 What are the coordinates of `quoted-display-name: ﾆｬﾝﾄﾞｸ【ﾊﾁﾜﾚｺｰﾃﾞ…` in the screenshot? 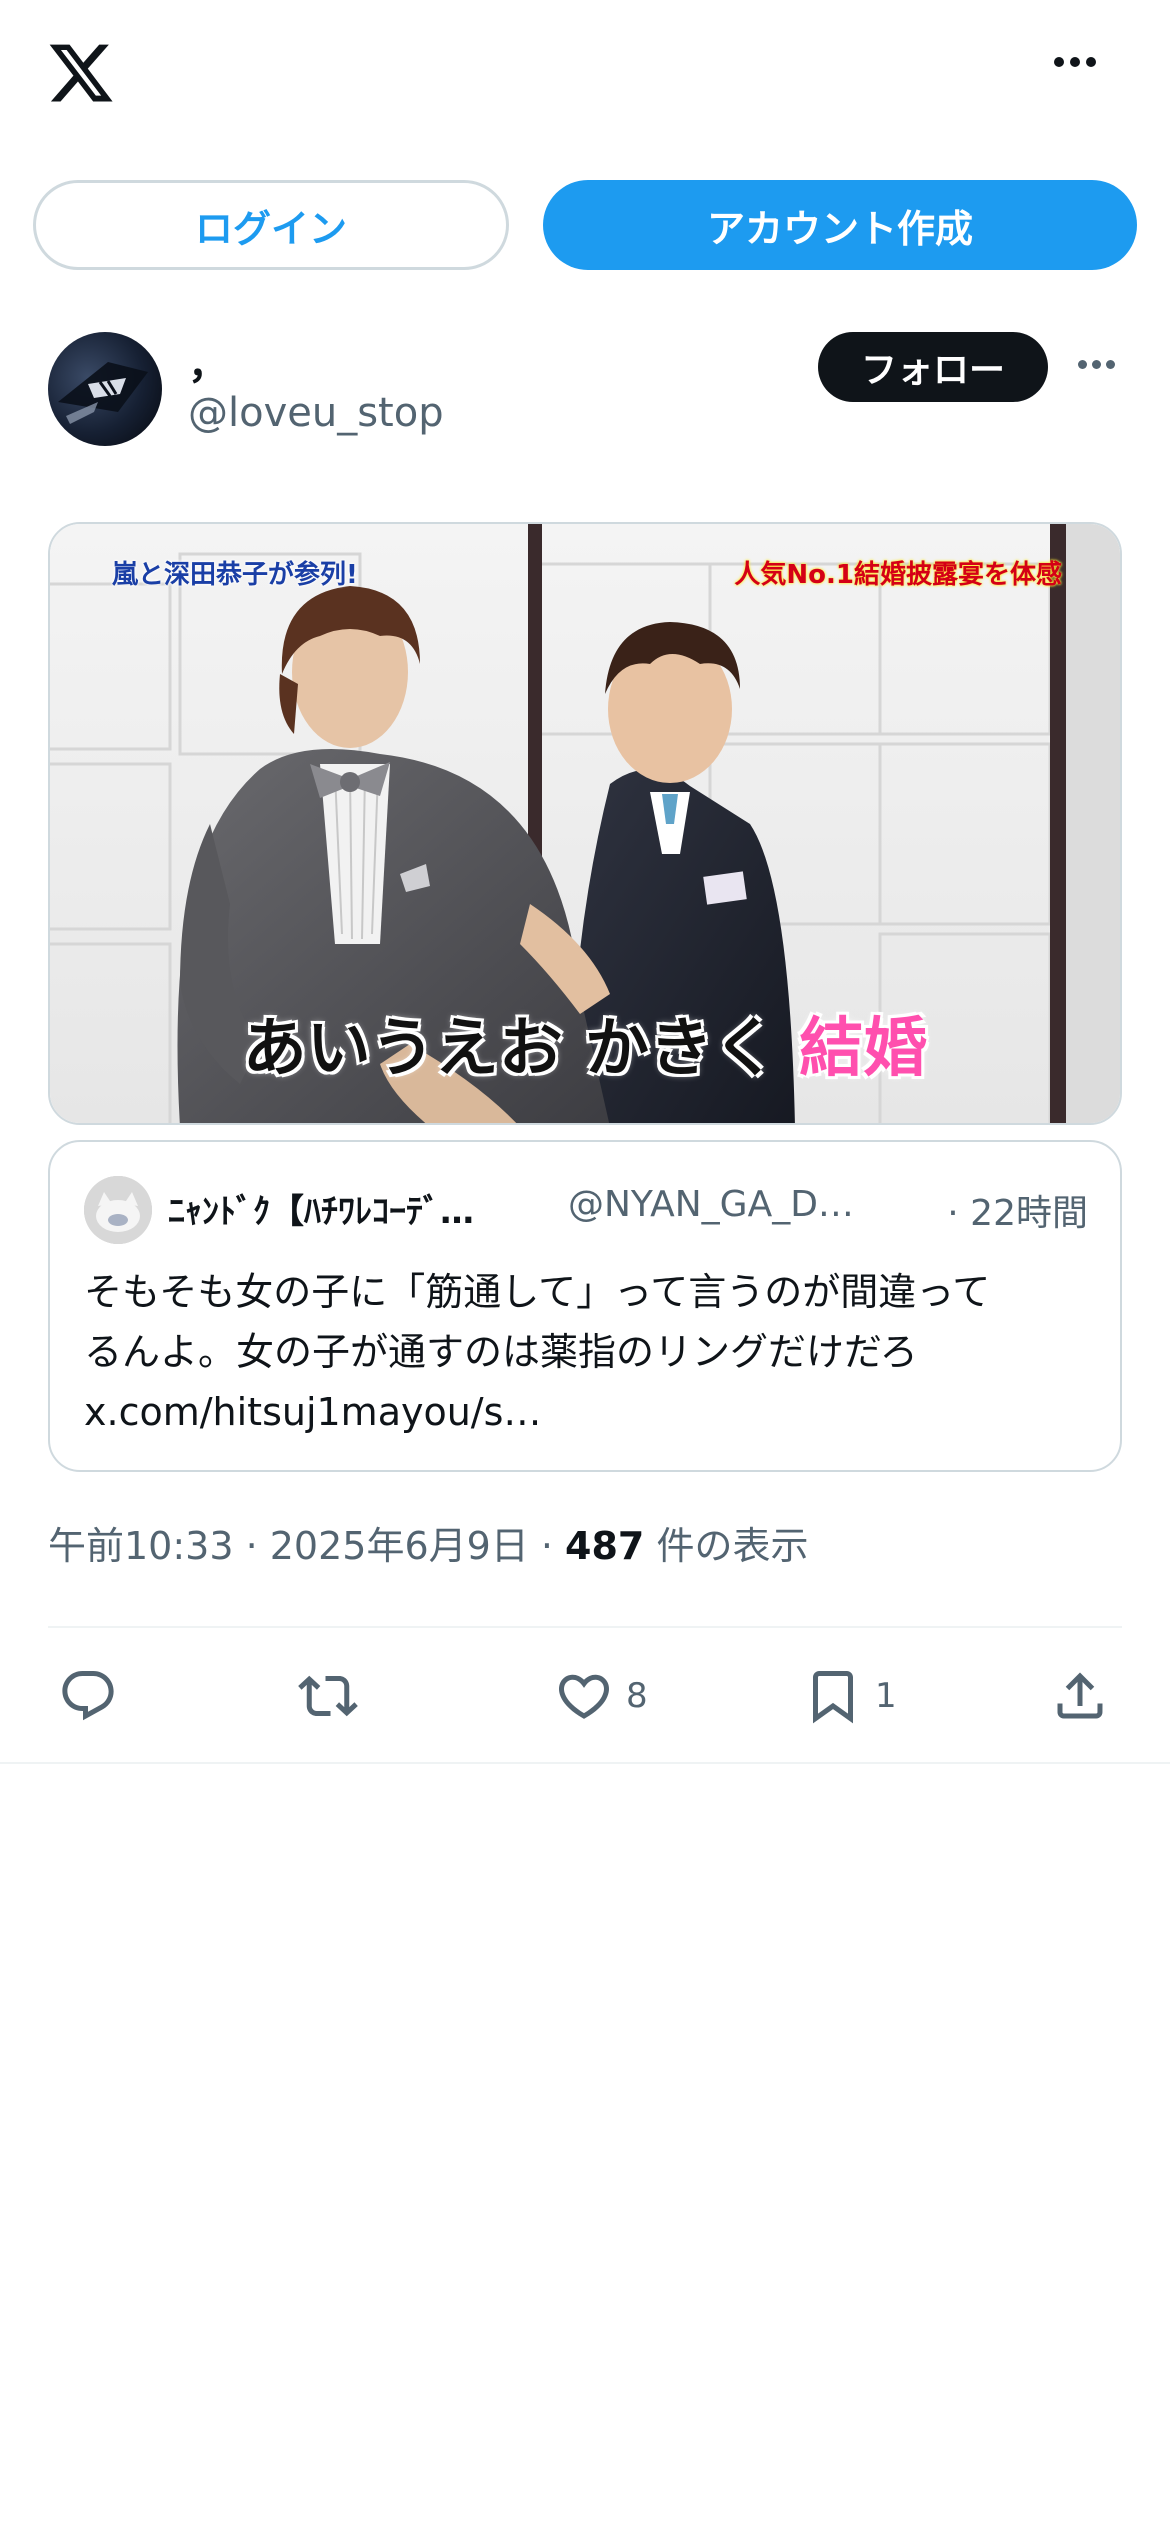 It's located at (321, 1212).